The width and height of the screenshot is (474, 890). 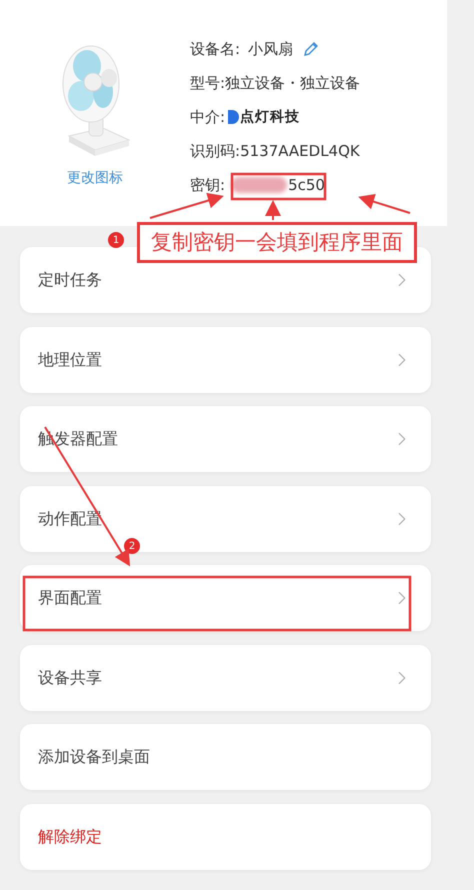 What do you see at coordinates (300, 151) in the screenshot?
I see `field-value: 5137AAEDL4QK` at bounding box center [300, 151].